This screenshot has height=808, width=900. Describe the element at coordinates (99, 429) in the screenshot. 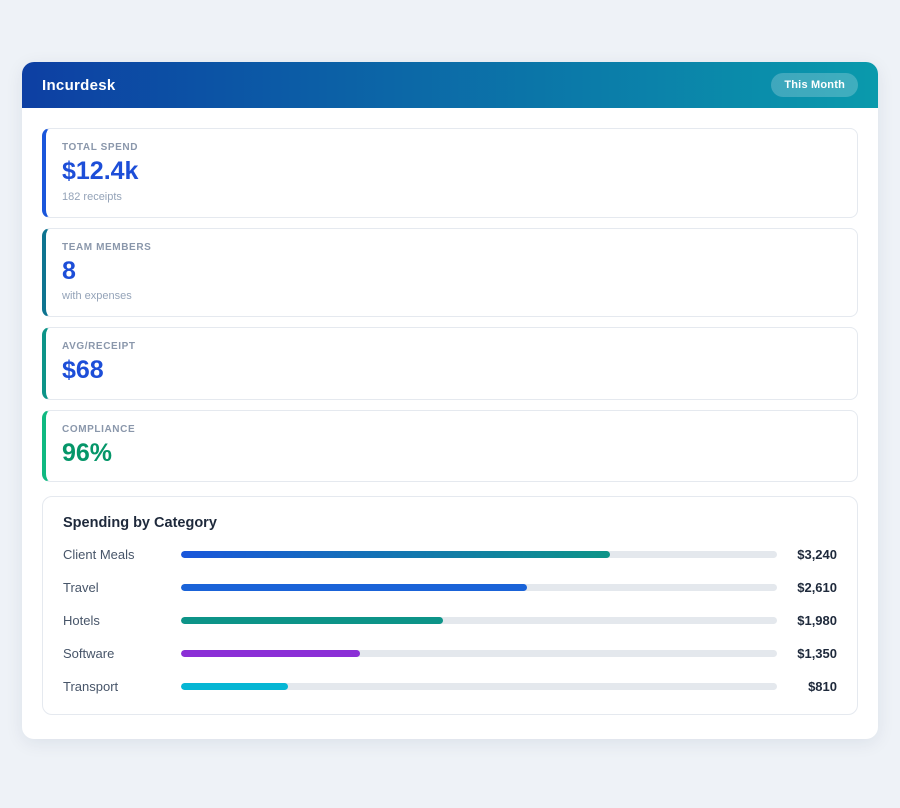

I see `stat-label: COMPLIANCE` at that location.